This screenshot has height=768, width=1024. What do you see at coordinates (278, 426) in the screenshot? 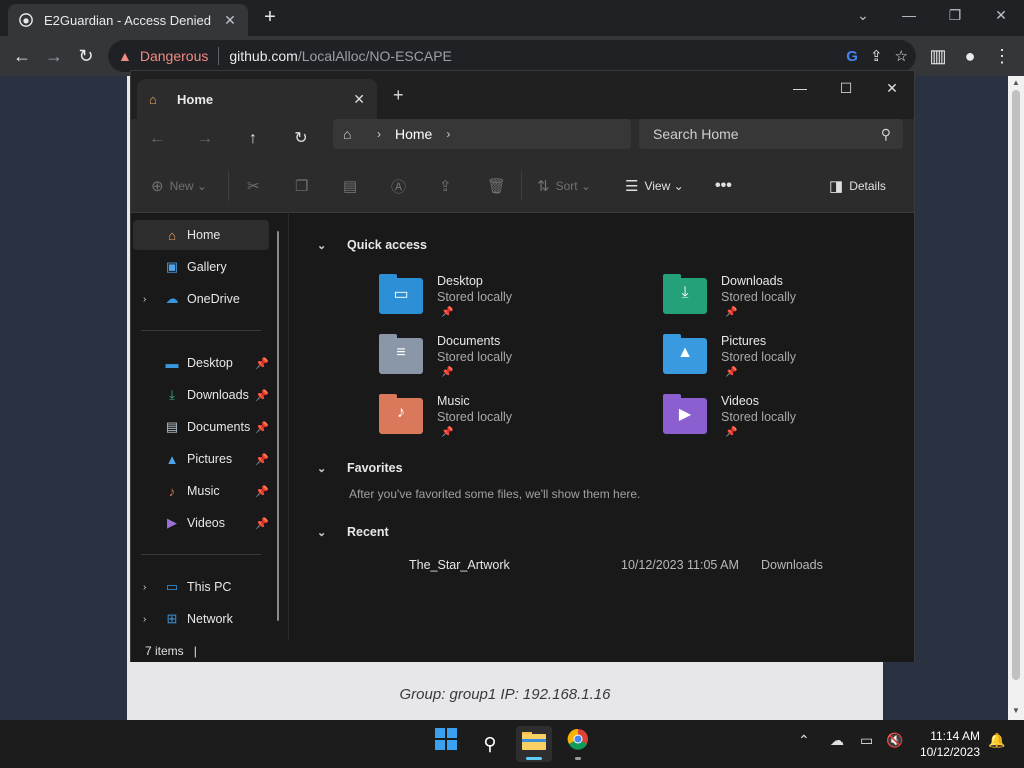
I see `nav-scrollbar` at bounding box center [278, 426].